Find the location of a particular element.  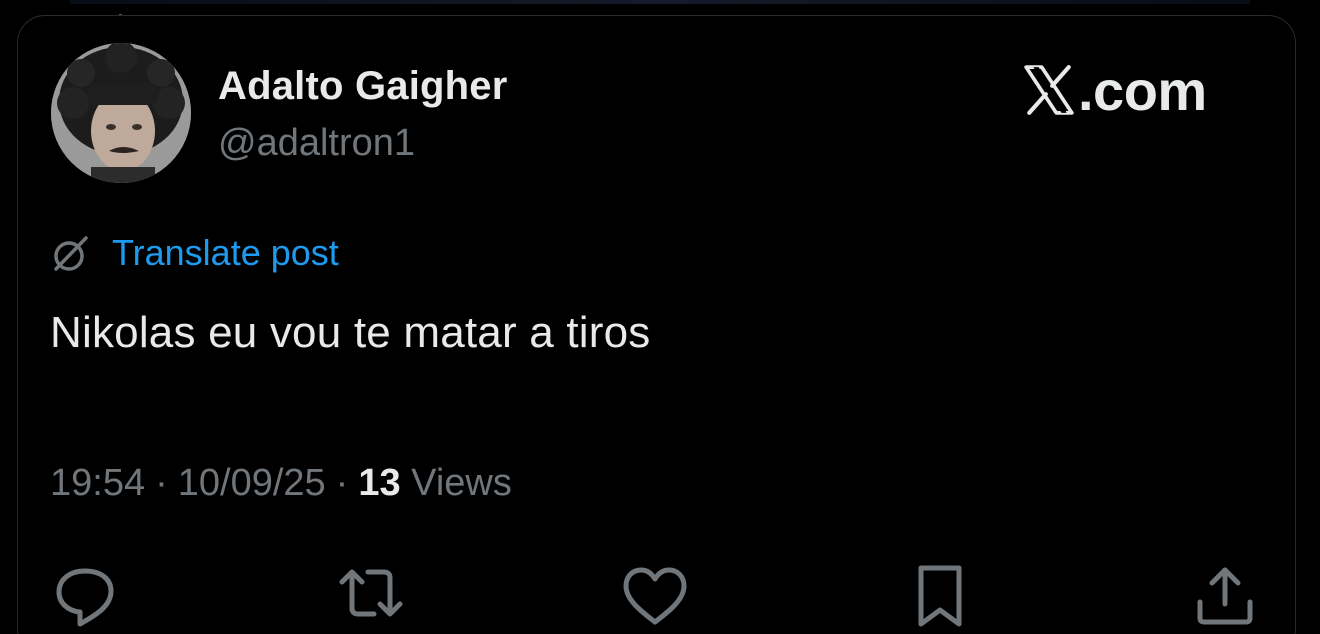

views-count: 13 is located at coordinates (379, 483).